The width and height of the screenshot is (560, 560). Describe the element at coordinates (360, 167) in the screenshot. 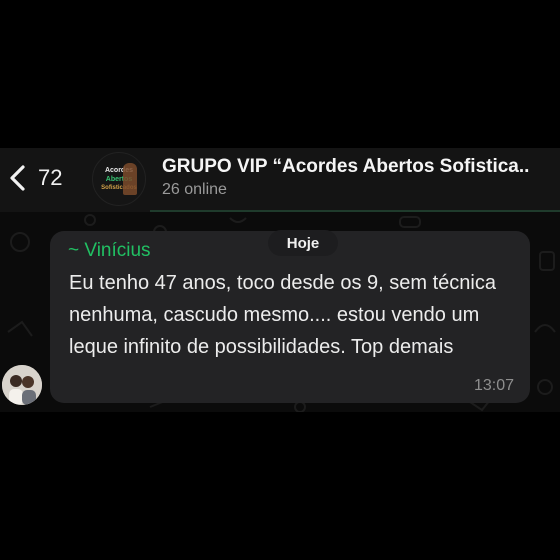

I see `group-title: GRUPO VIP “Acordes Abertos Sofistica..` at that location.